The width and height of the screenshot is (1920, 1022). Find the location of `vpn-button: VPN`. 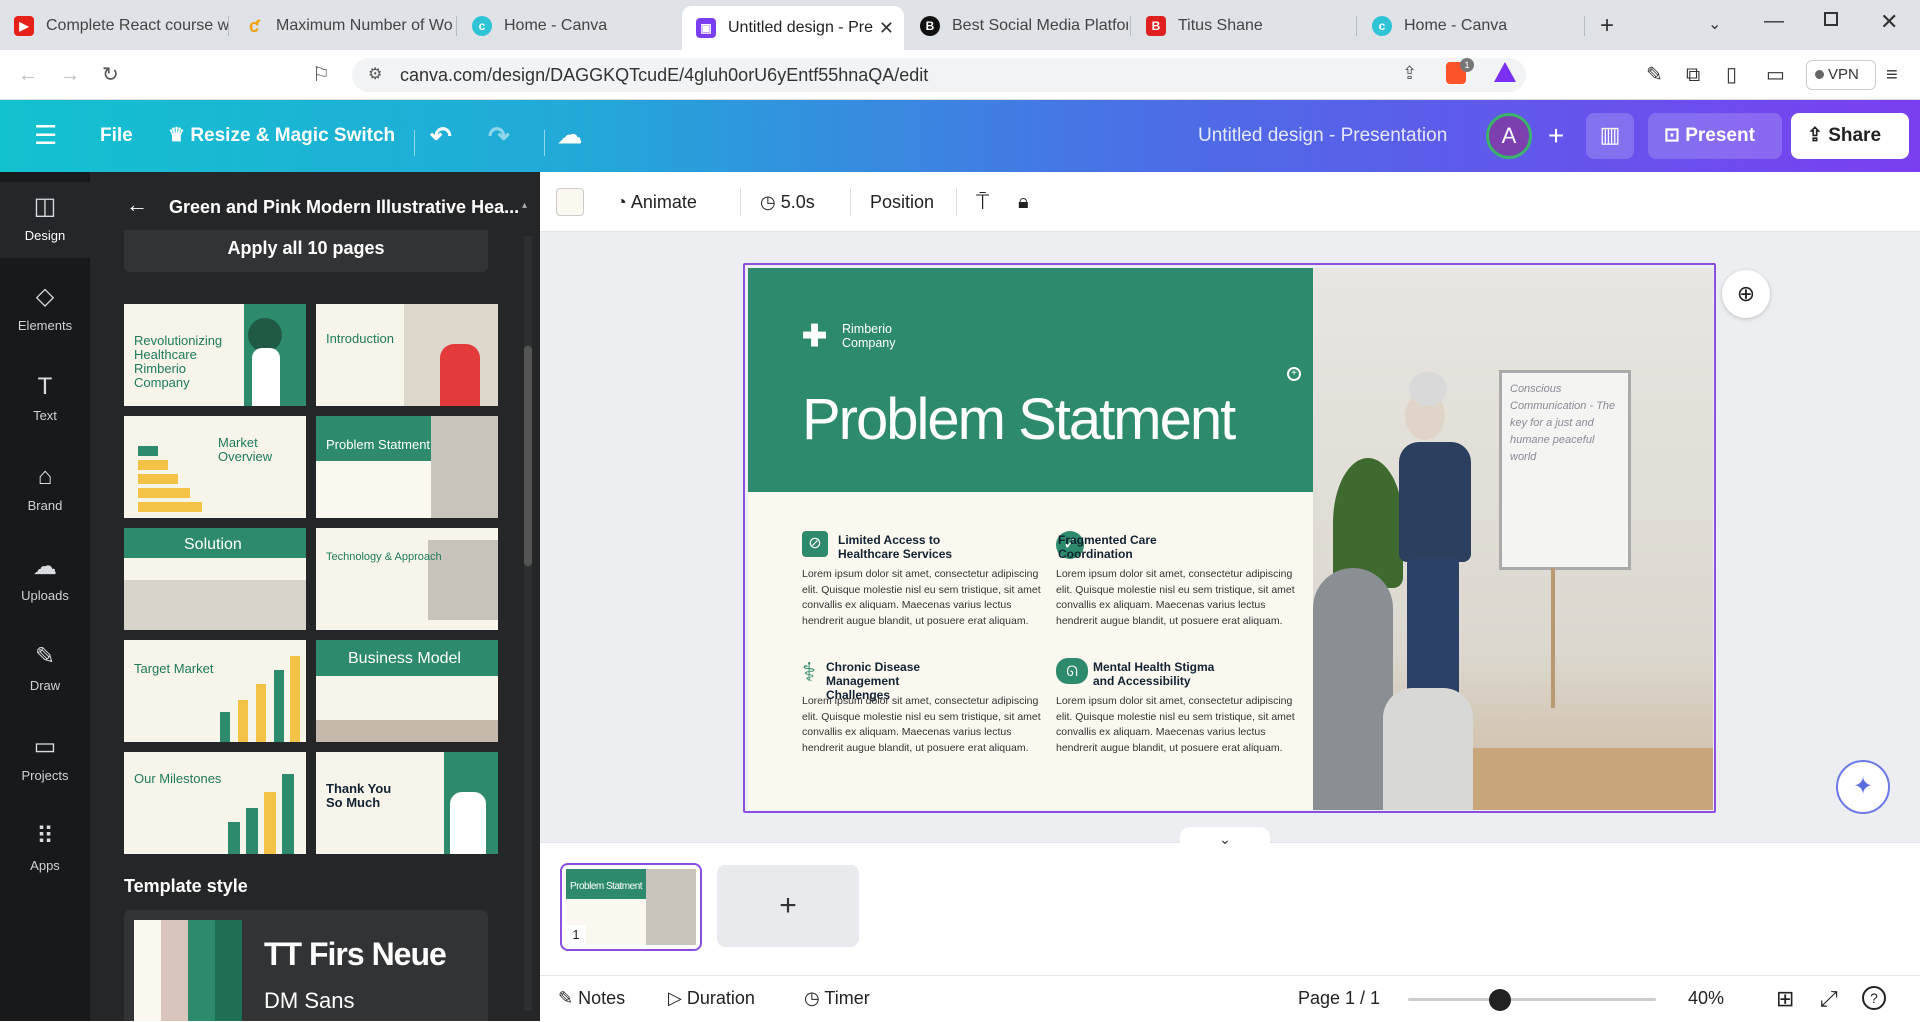

vpn-button: VPN is located at coordinates (1841, 75).